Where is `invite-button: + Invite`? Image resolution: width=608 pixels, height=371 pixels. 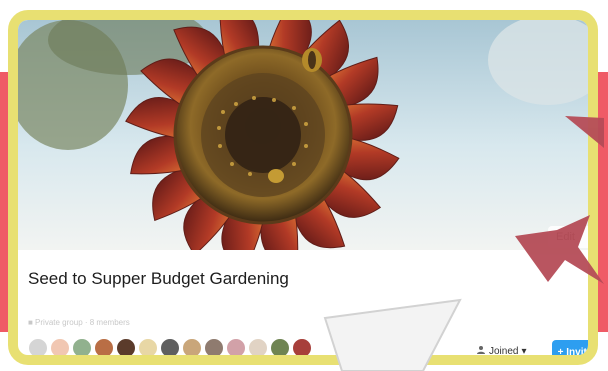 invite-button: + Invite is located at coordinates (572, 349).